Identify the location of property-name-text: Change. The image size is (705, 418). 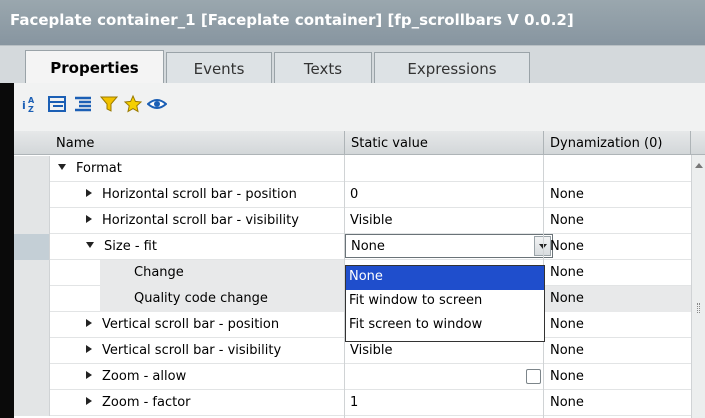
(159, 272).